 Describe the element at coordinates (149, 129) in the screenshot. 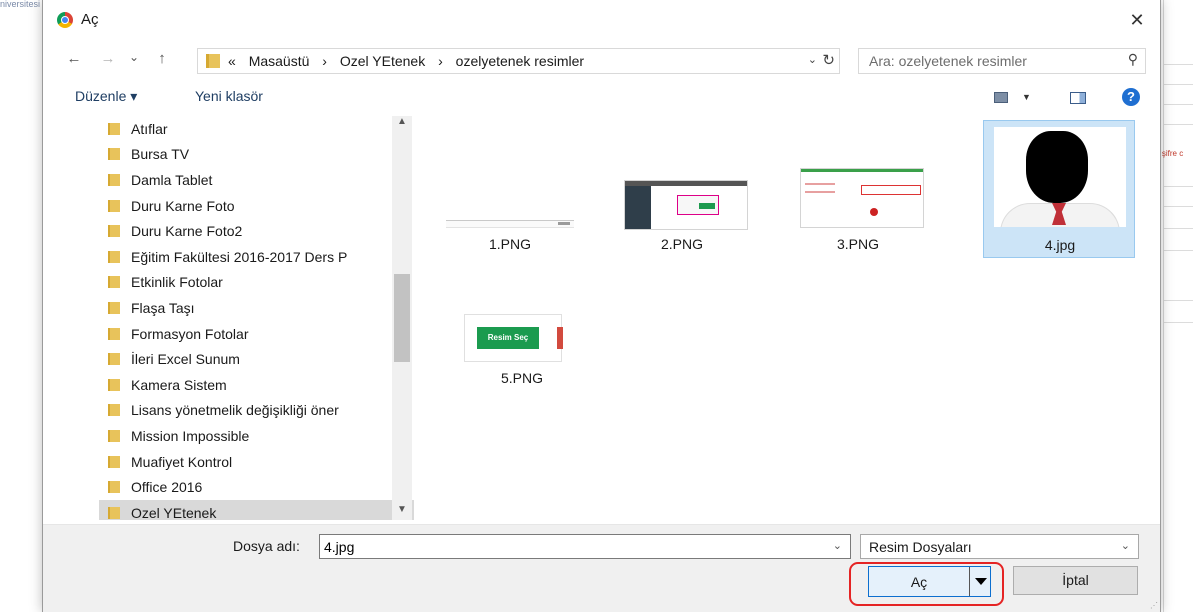

I see `tree-item-label: Atıflar` at that location.